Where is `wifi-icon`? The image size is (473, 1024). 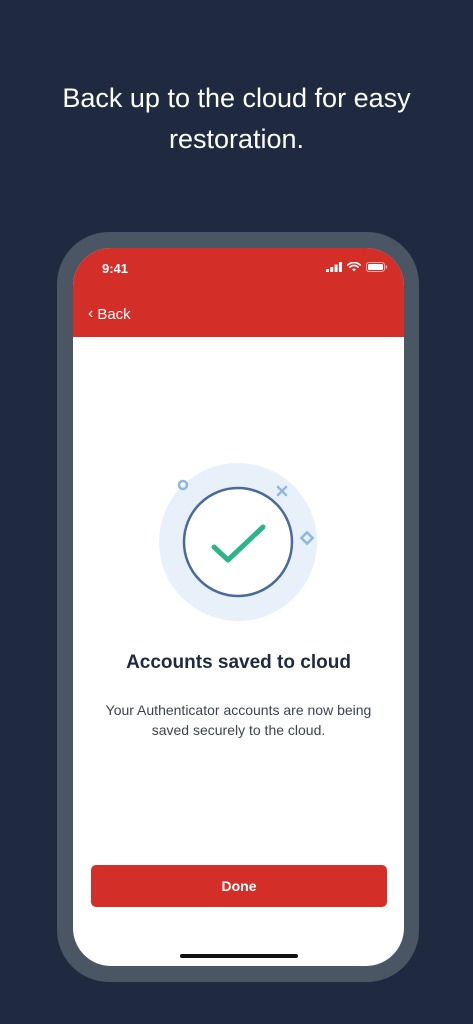
wifi-icon is located at coordinates (354, 267).